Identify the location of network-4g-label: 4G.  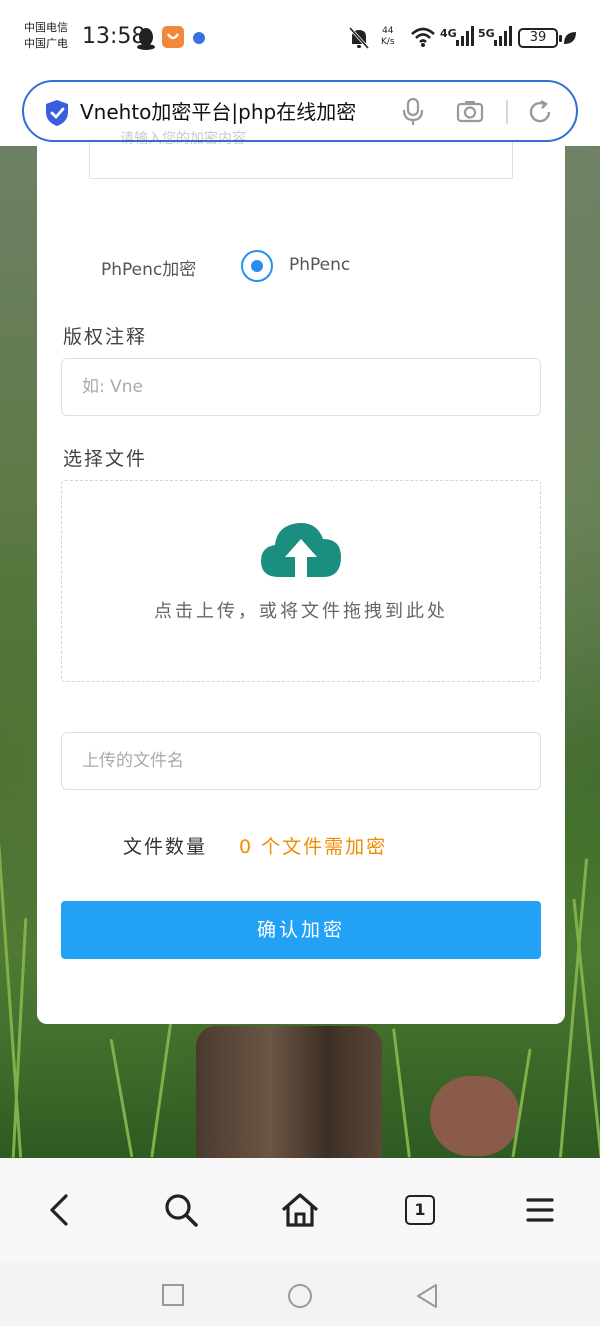
(448, 33).